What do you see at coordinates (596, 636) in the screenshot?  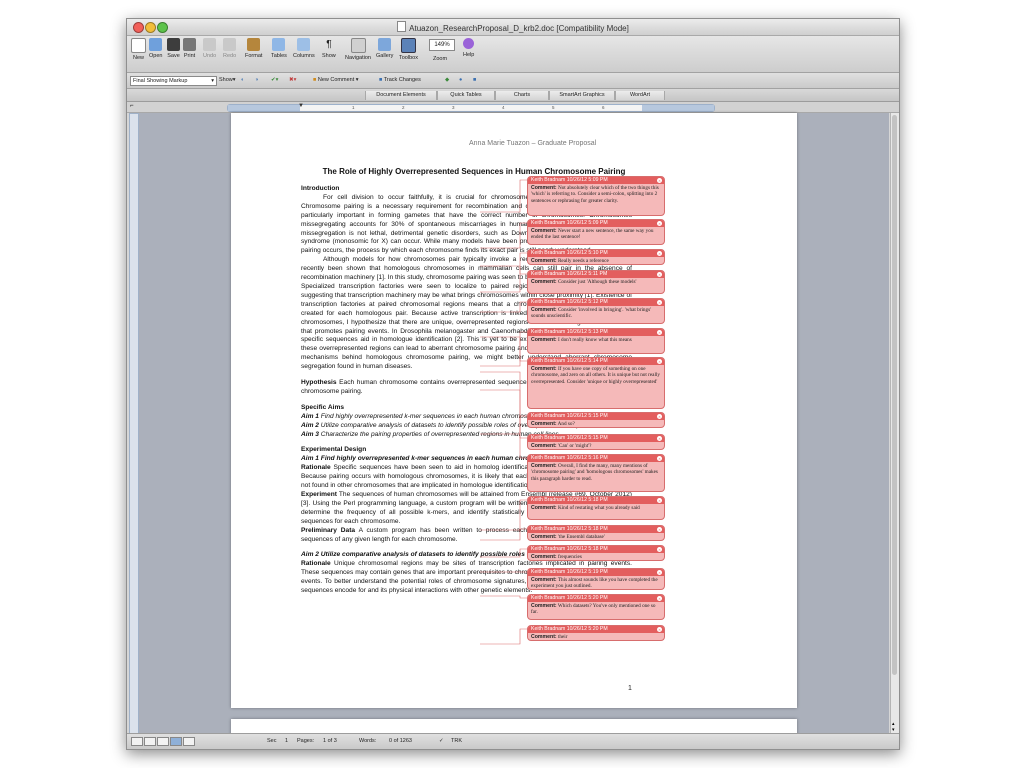 I see `comment-text: Comment: their` at bounding box center [596, 636].